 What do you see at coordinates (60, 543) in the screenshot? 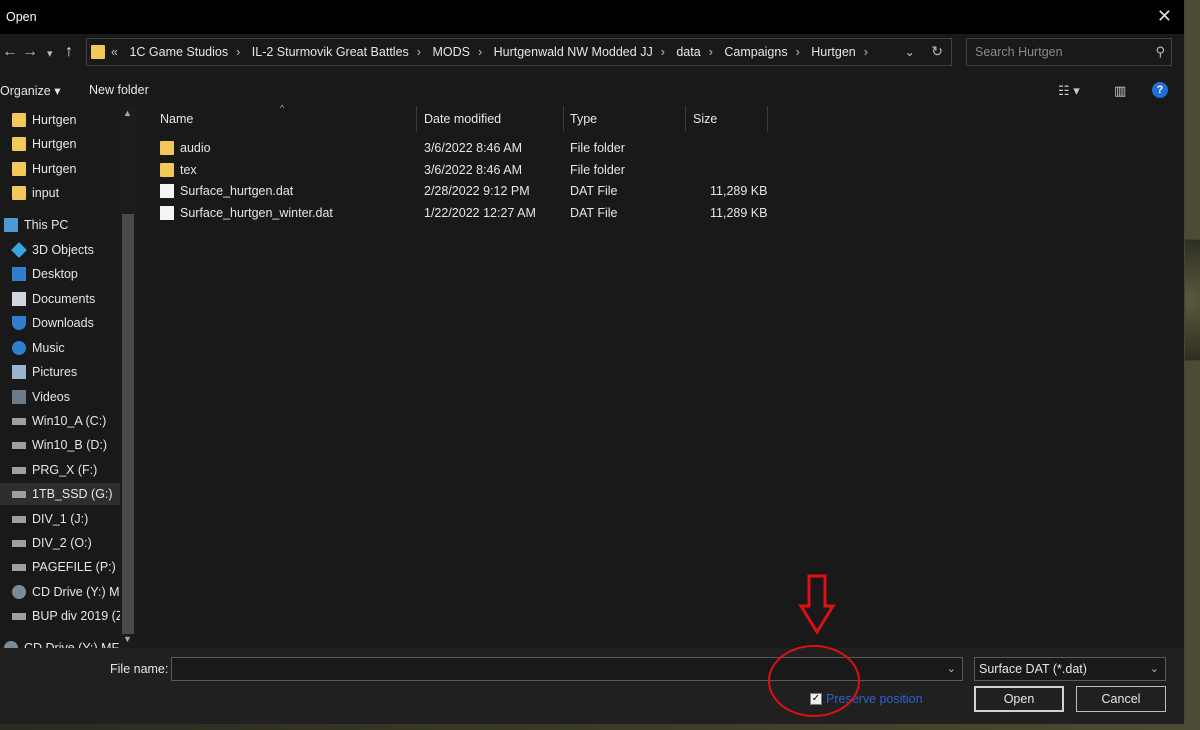
I see `nav-item: DIV_2 (O:)` at bounding box center [60, 543].